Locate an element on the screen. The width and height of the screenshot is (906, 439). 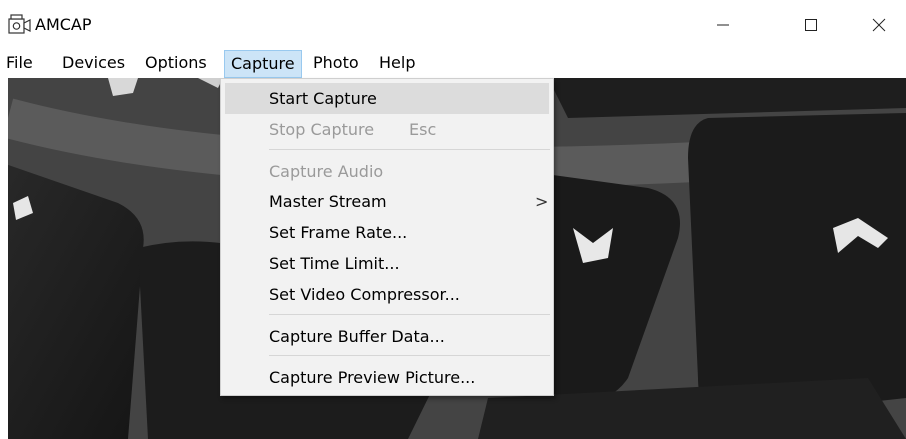
menu-item-start-capture: Start Capture is located at coordinates (387, 98).